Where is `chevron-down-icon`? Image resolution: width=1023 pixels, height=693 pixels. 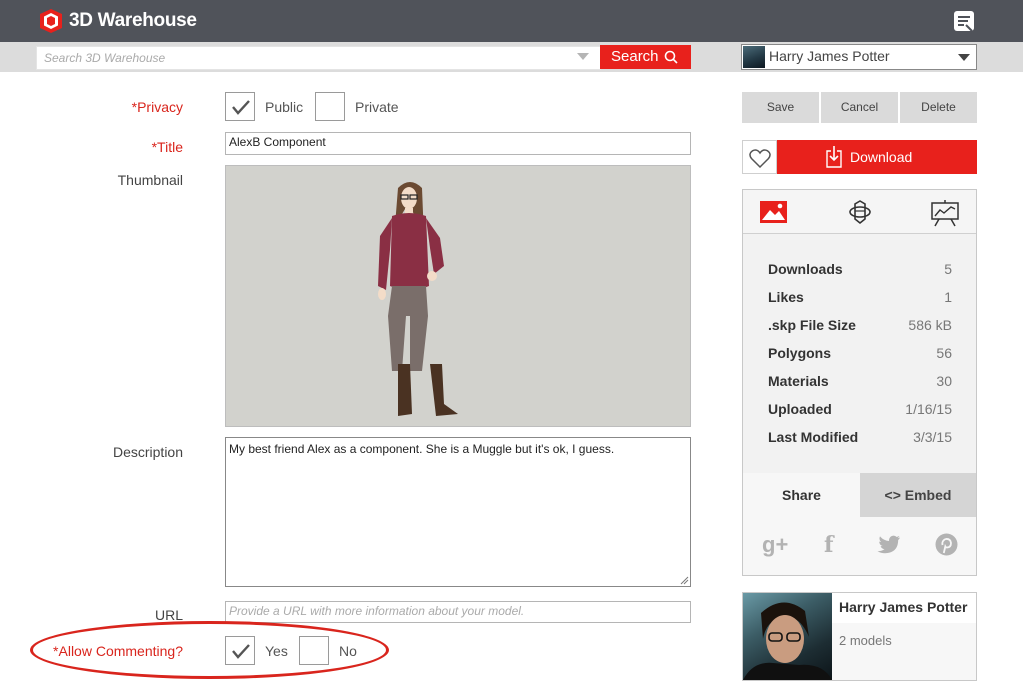
chevron-down-icon is located at coordinates (964, 57).